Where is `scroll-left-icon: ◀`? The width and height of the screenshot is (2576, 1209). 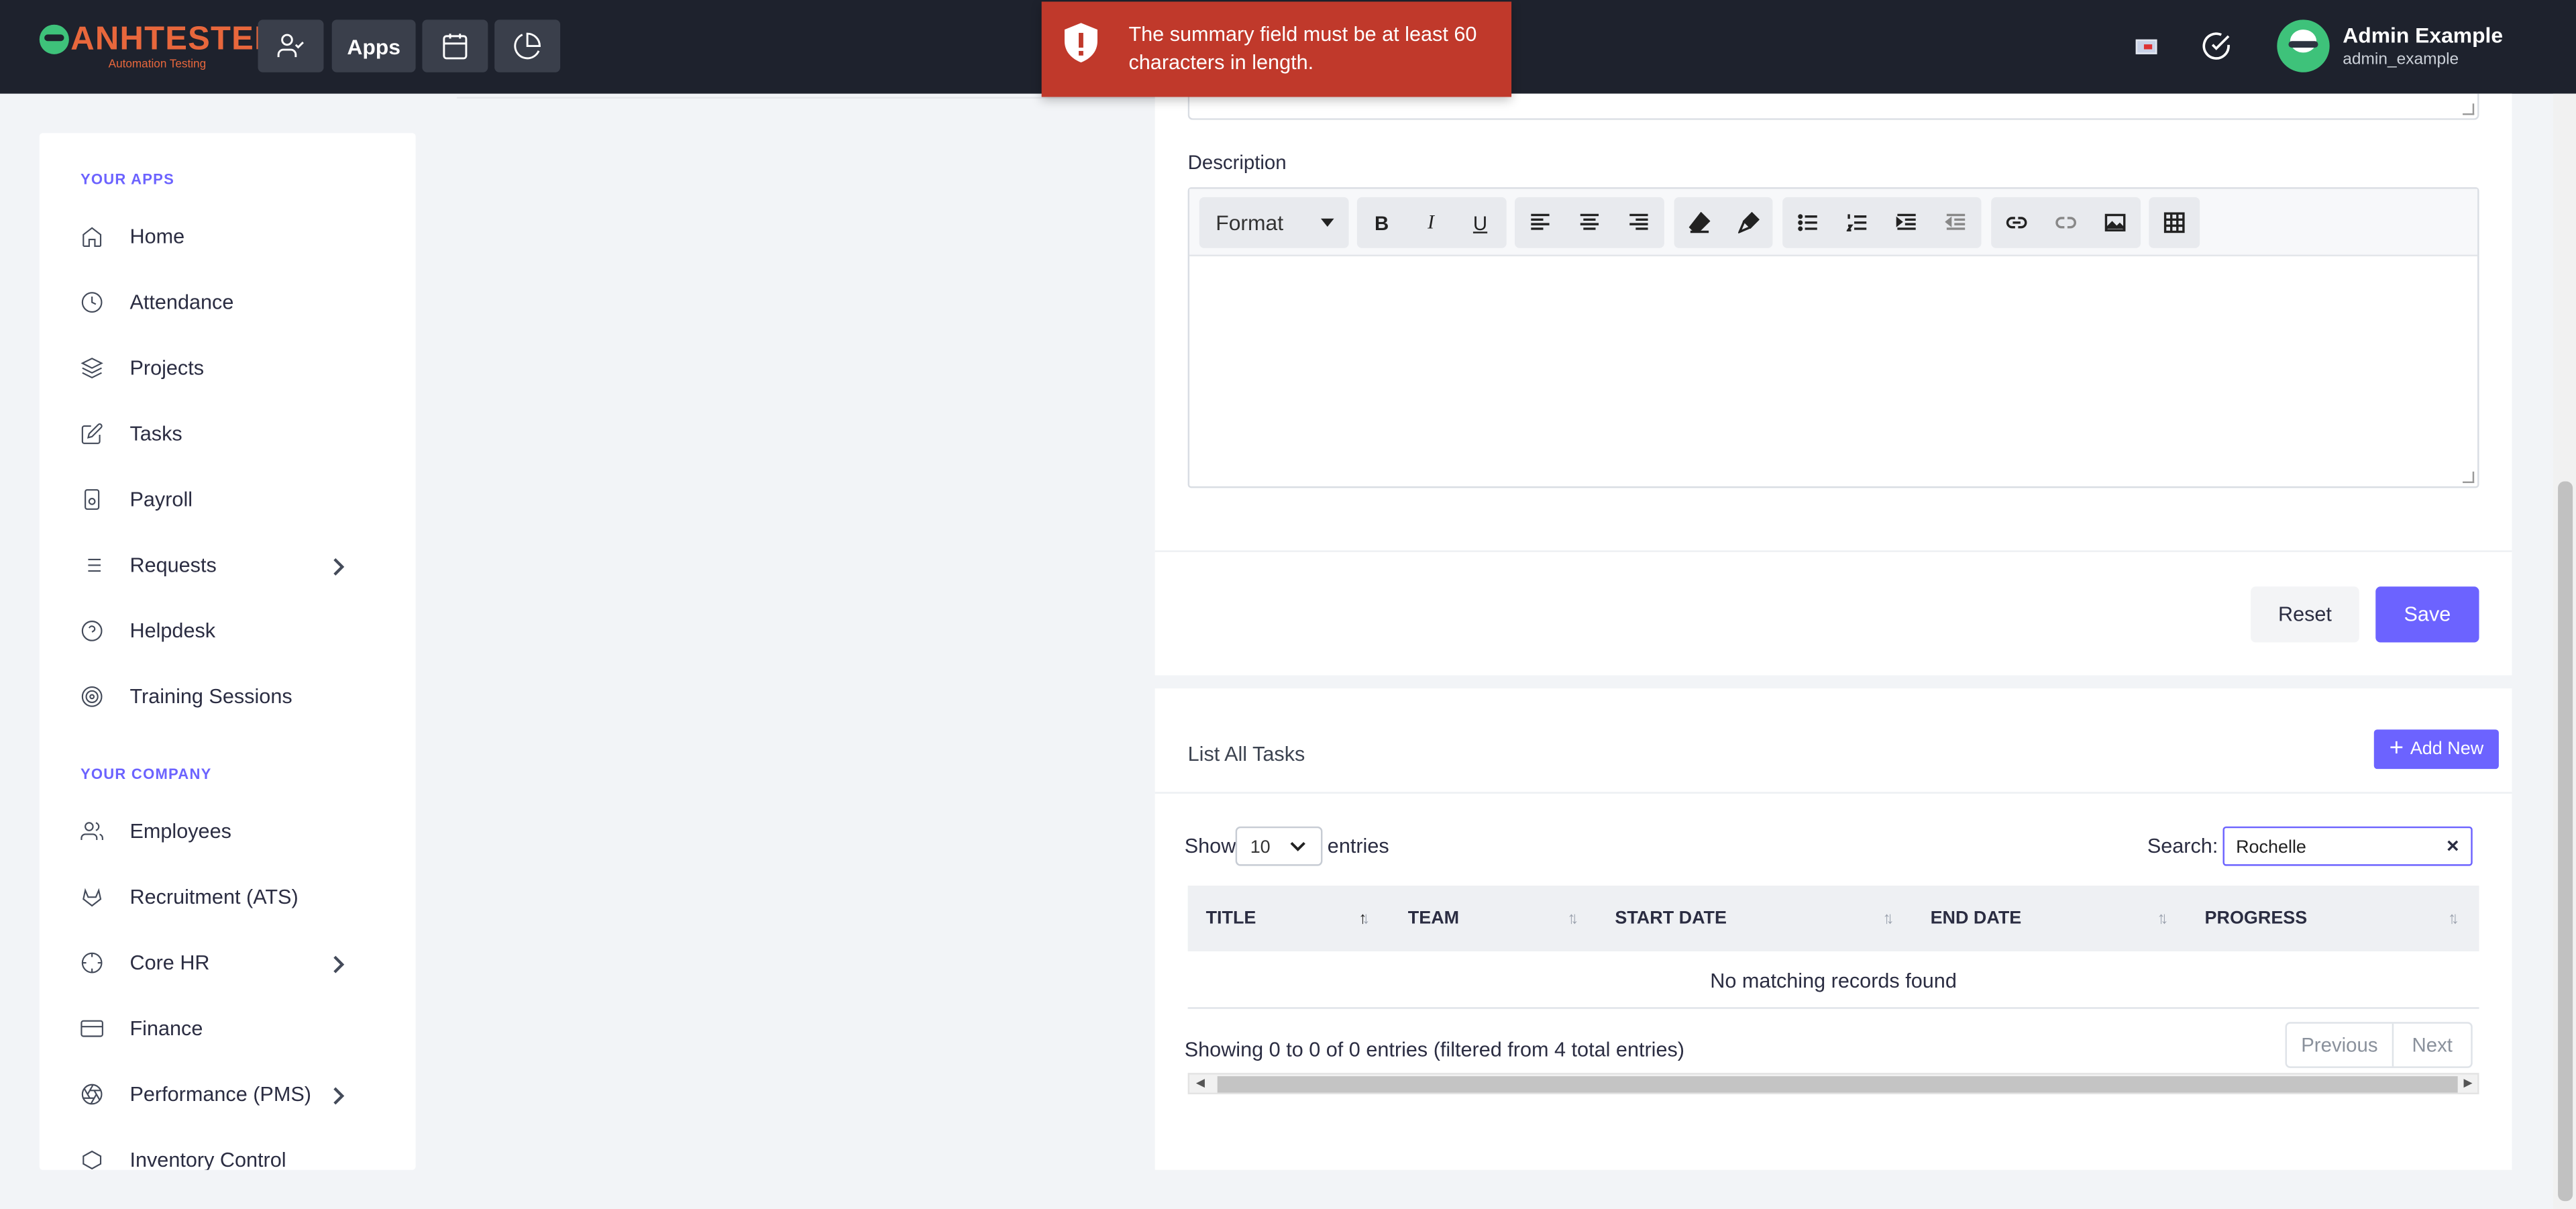 scroll-left-icon: ◀ is located at coordinates (1200, 1083).